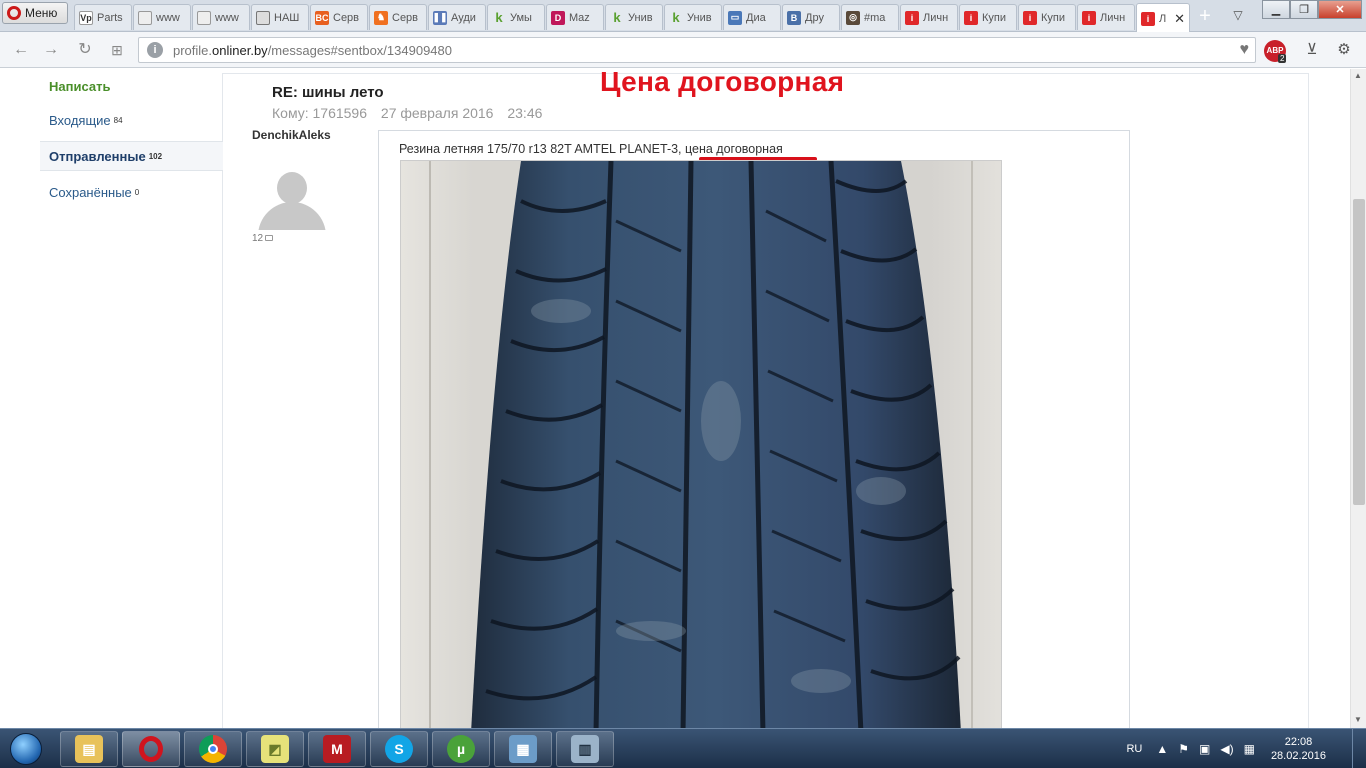 The image size is (1366, 768). I want to click on taskbar-skype: S, so click(399, 749).